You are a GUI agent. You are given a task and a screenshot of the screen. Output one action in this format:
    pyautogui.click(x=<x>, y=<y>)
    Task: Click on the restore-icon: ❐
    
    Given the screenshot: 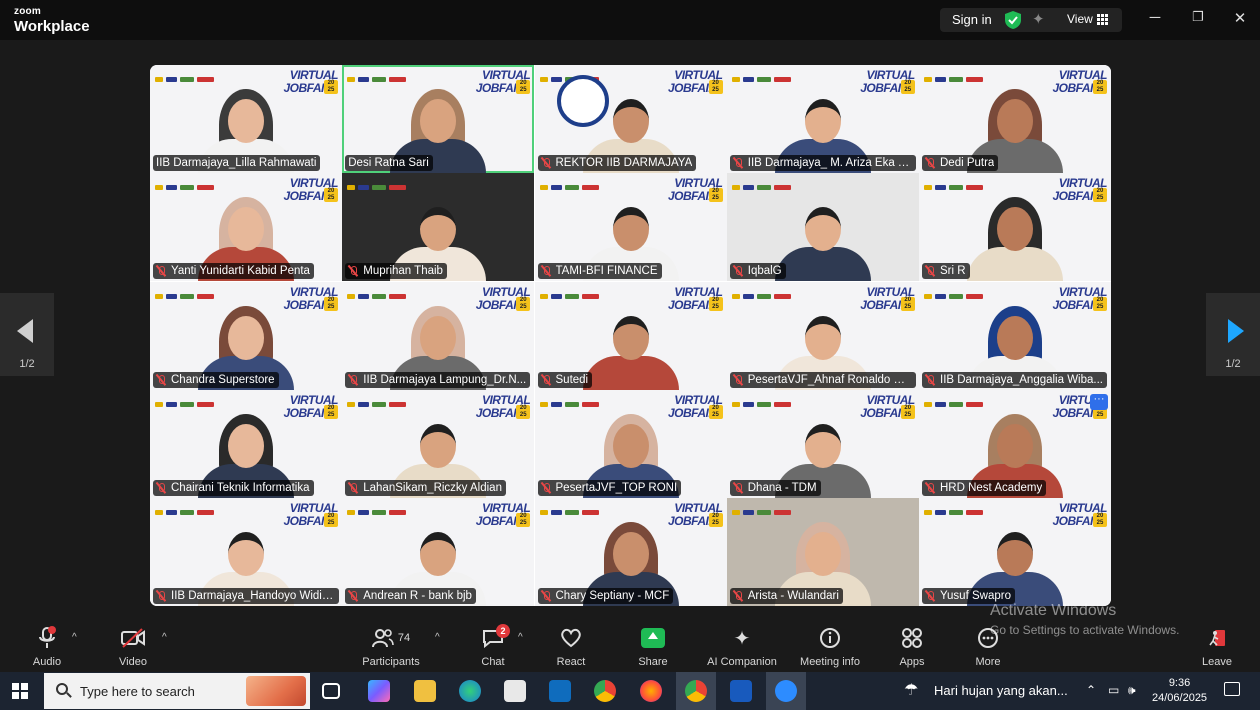 What is the action you would take?
    pyautogui.click(x=1198, y=17)
    